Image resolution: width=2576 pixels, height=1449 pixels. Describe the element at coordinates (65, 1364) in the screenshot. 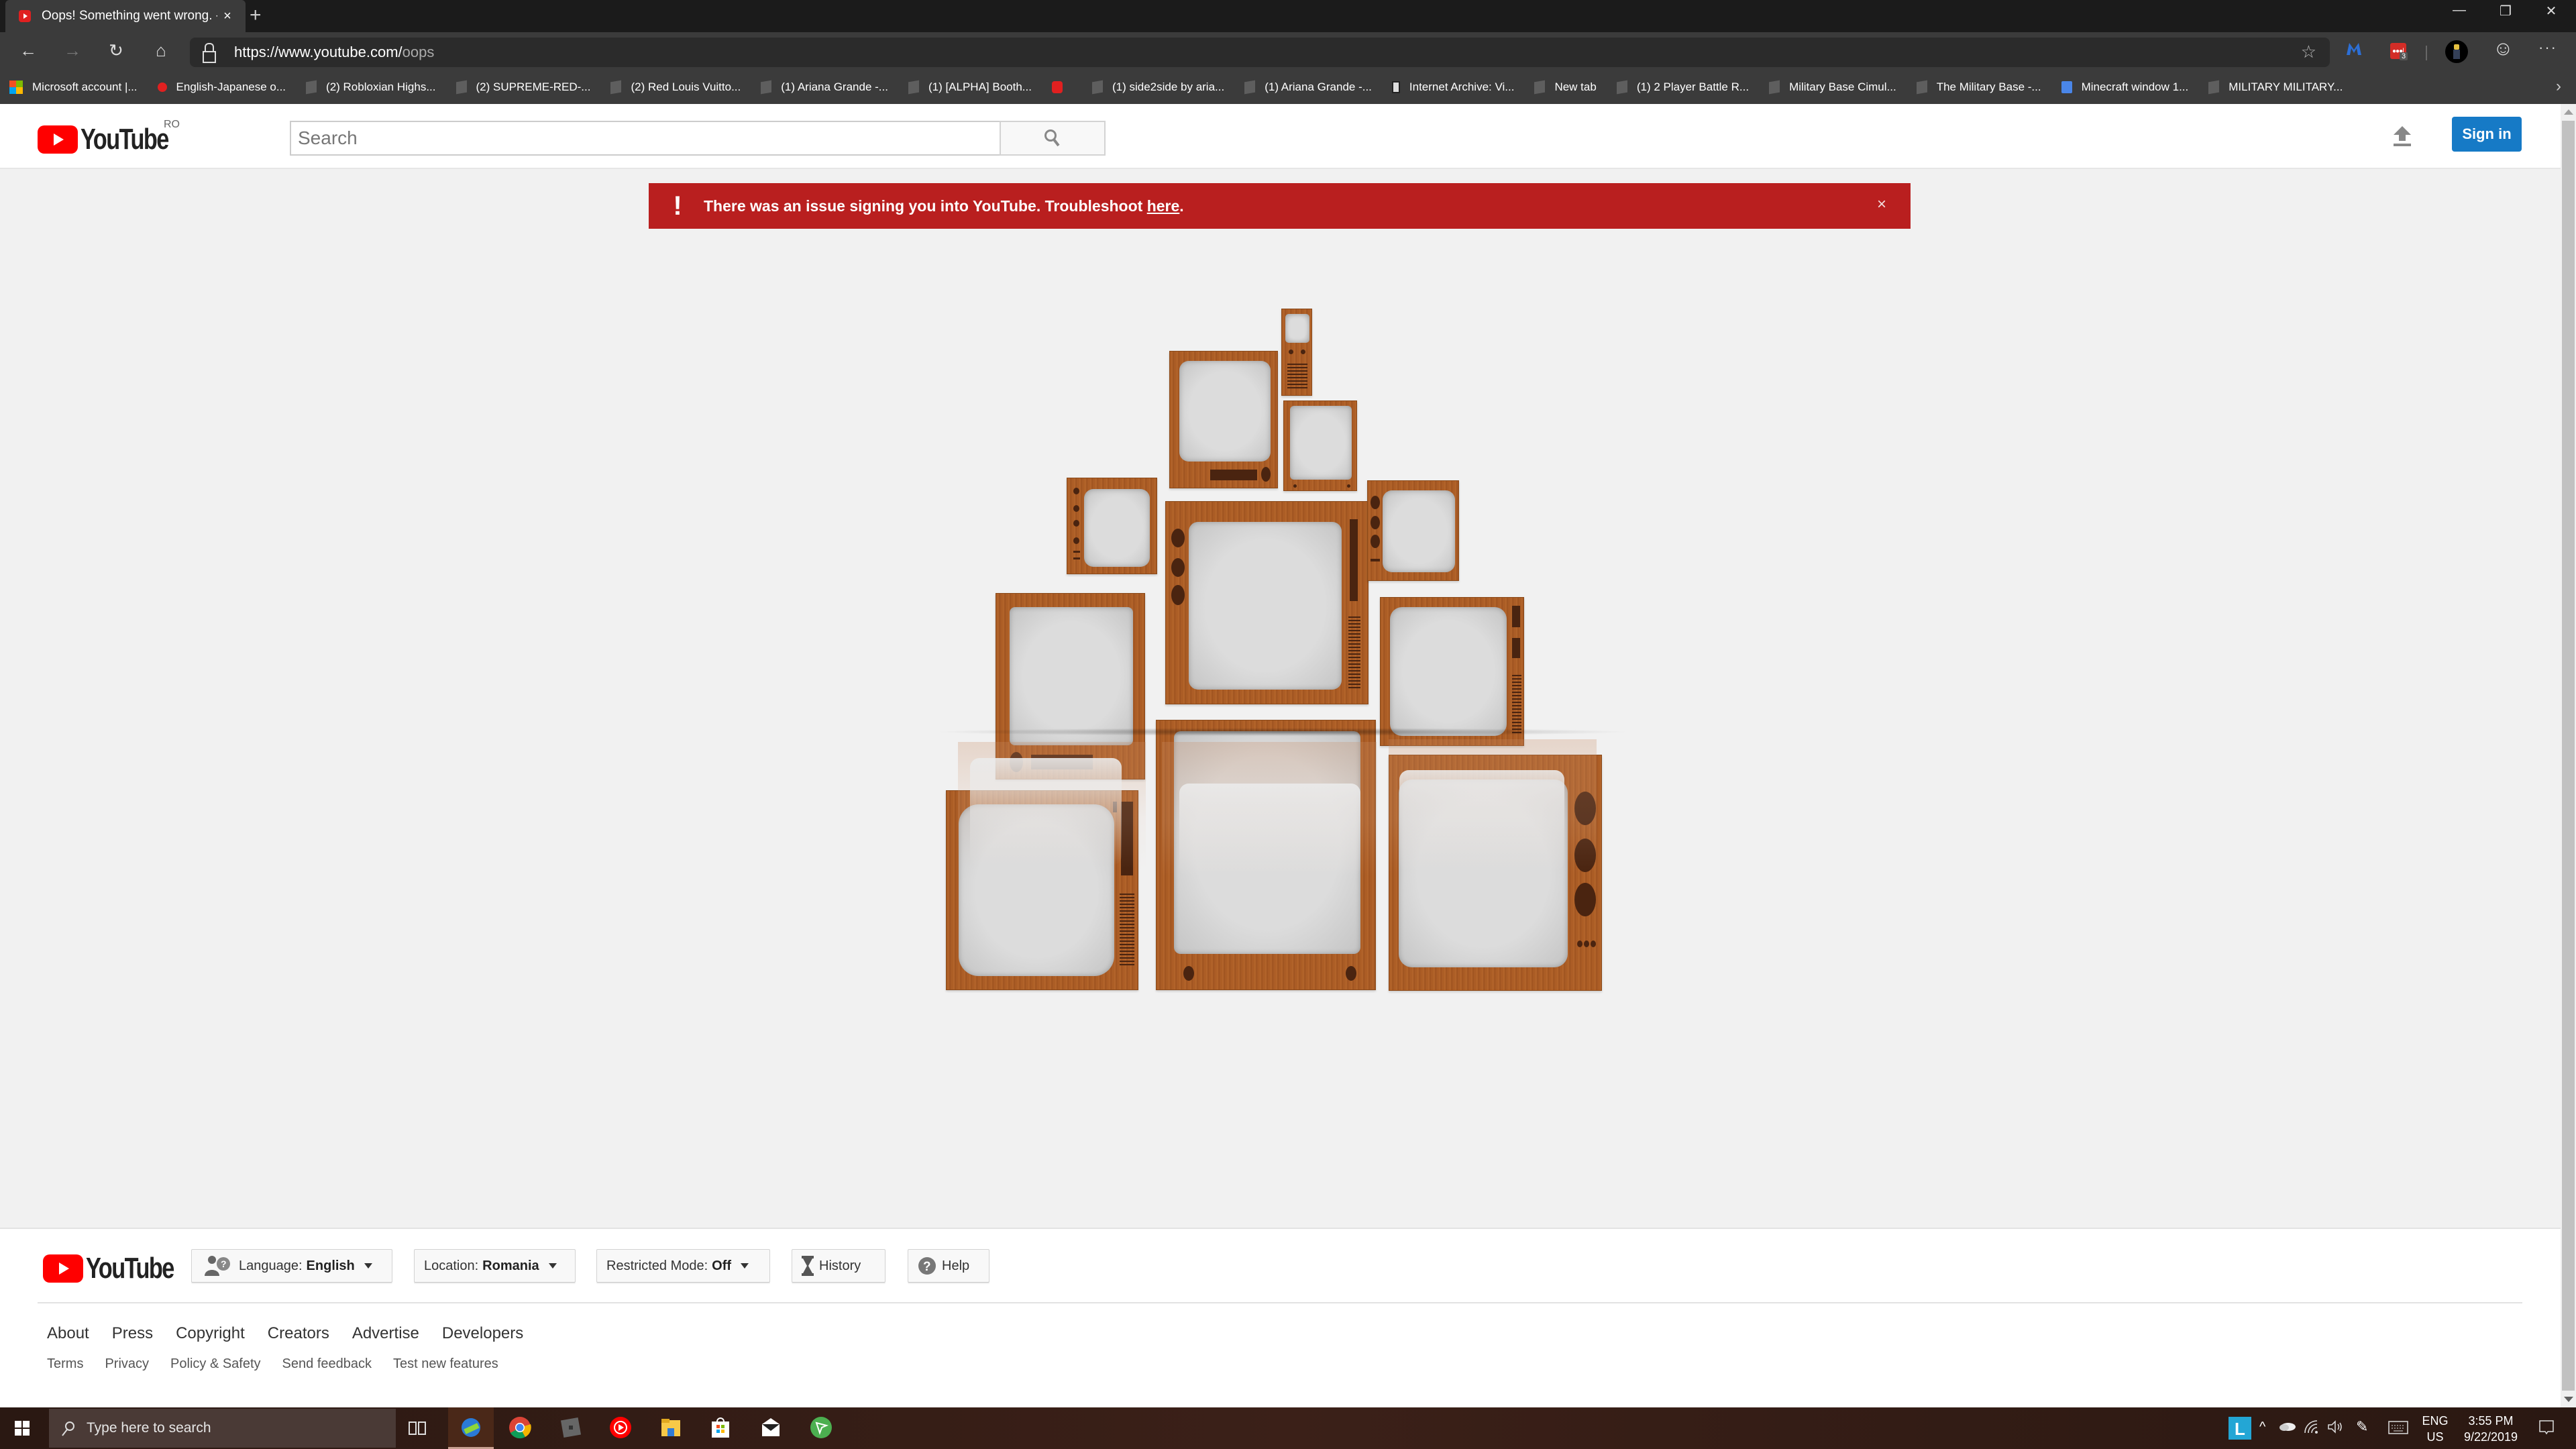

I see `footer-link-terms: Terms` at that location.